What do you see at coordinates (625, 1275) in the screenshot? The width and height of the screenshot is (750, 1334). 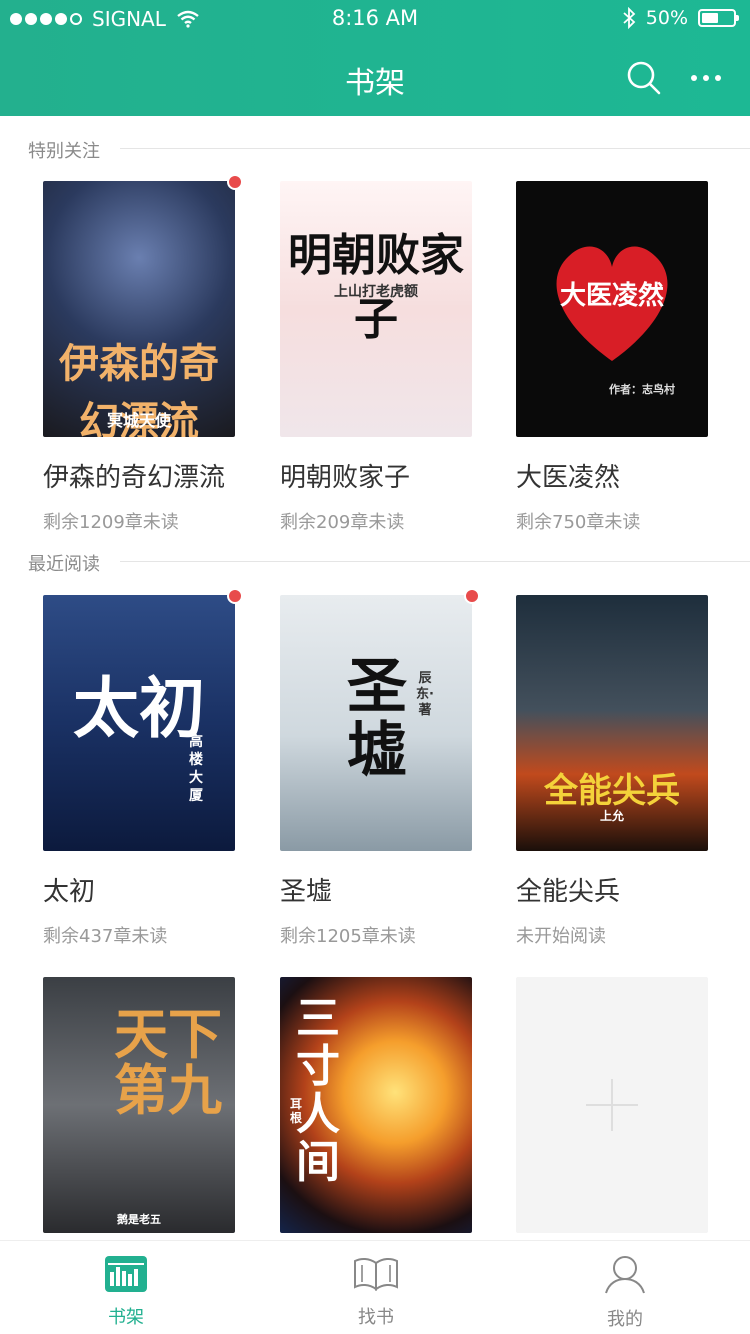 I see `user-icon` at bounding box center [625, 1275].